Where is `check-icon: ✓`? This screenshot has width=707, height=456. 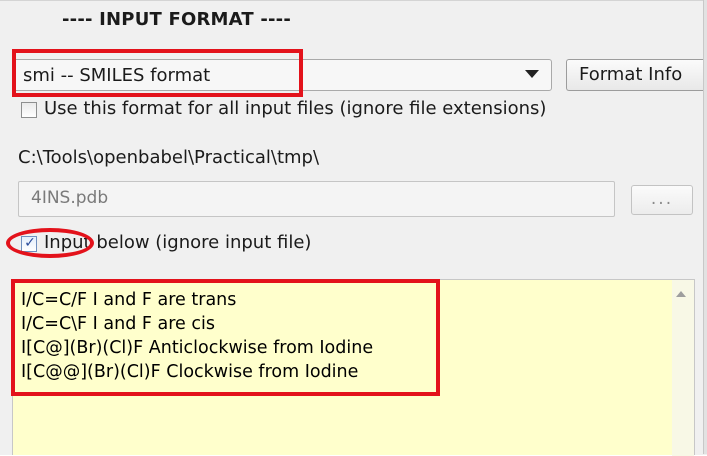
check-icon: ✓ is located at coordinates (30, 243).